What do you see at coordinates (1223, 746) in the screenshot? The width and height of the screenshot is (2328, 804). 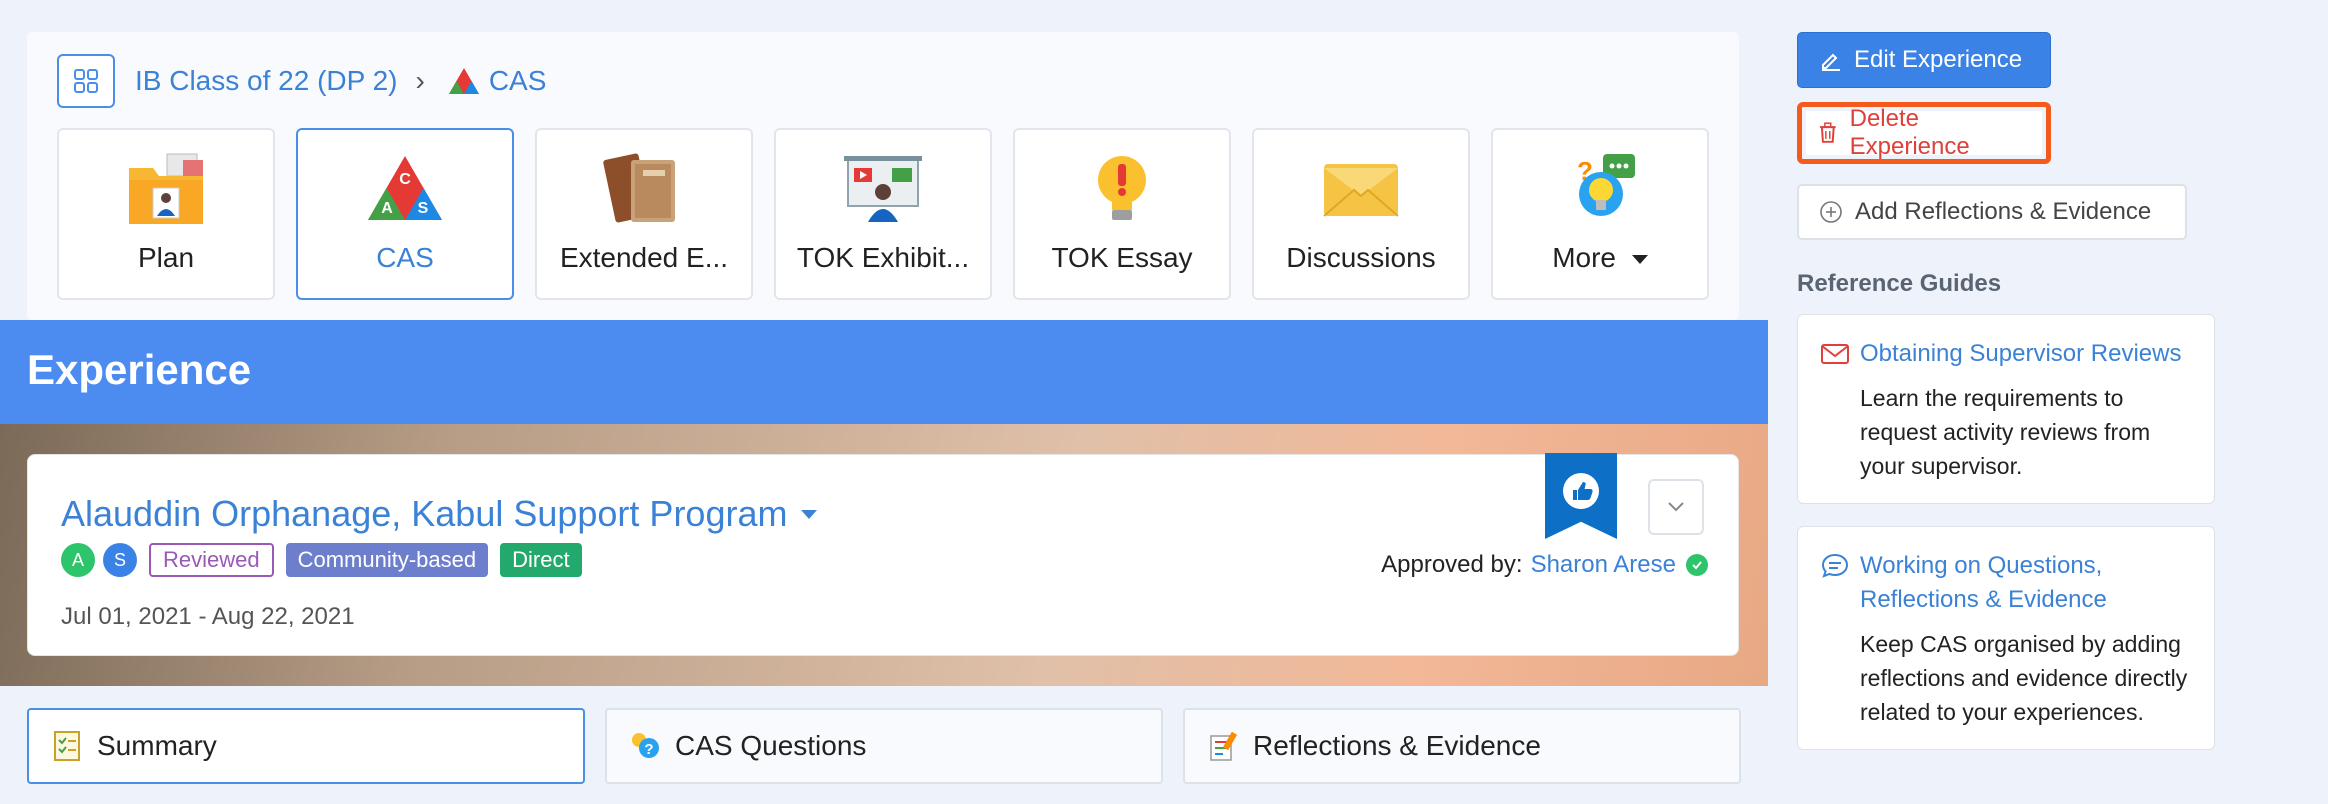 I see `notes-icon` at bounding box center [1223, 746].